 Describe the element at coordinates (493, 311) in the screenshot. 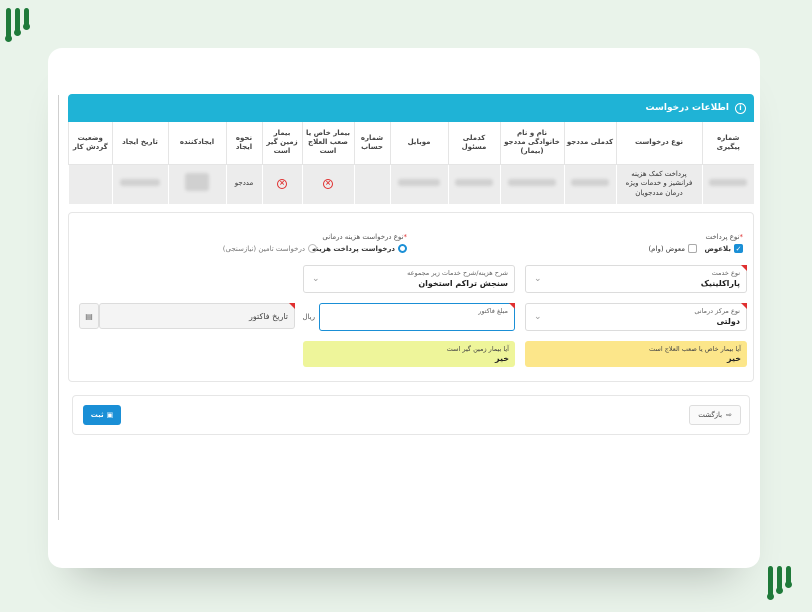

I see `invoice-amount-label: مبلغ فاکتور` at that location.